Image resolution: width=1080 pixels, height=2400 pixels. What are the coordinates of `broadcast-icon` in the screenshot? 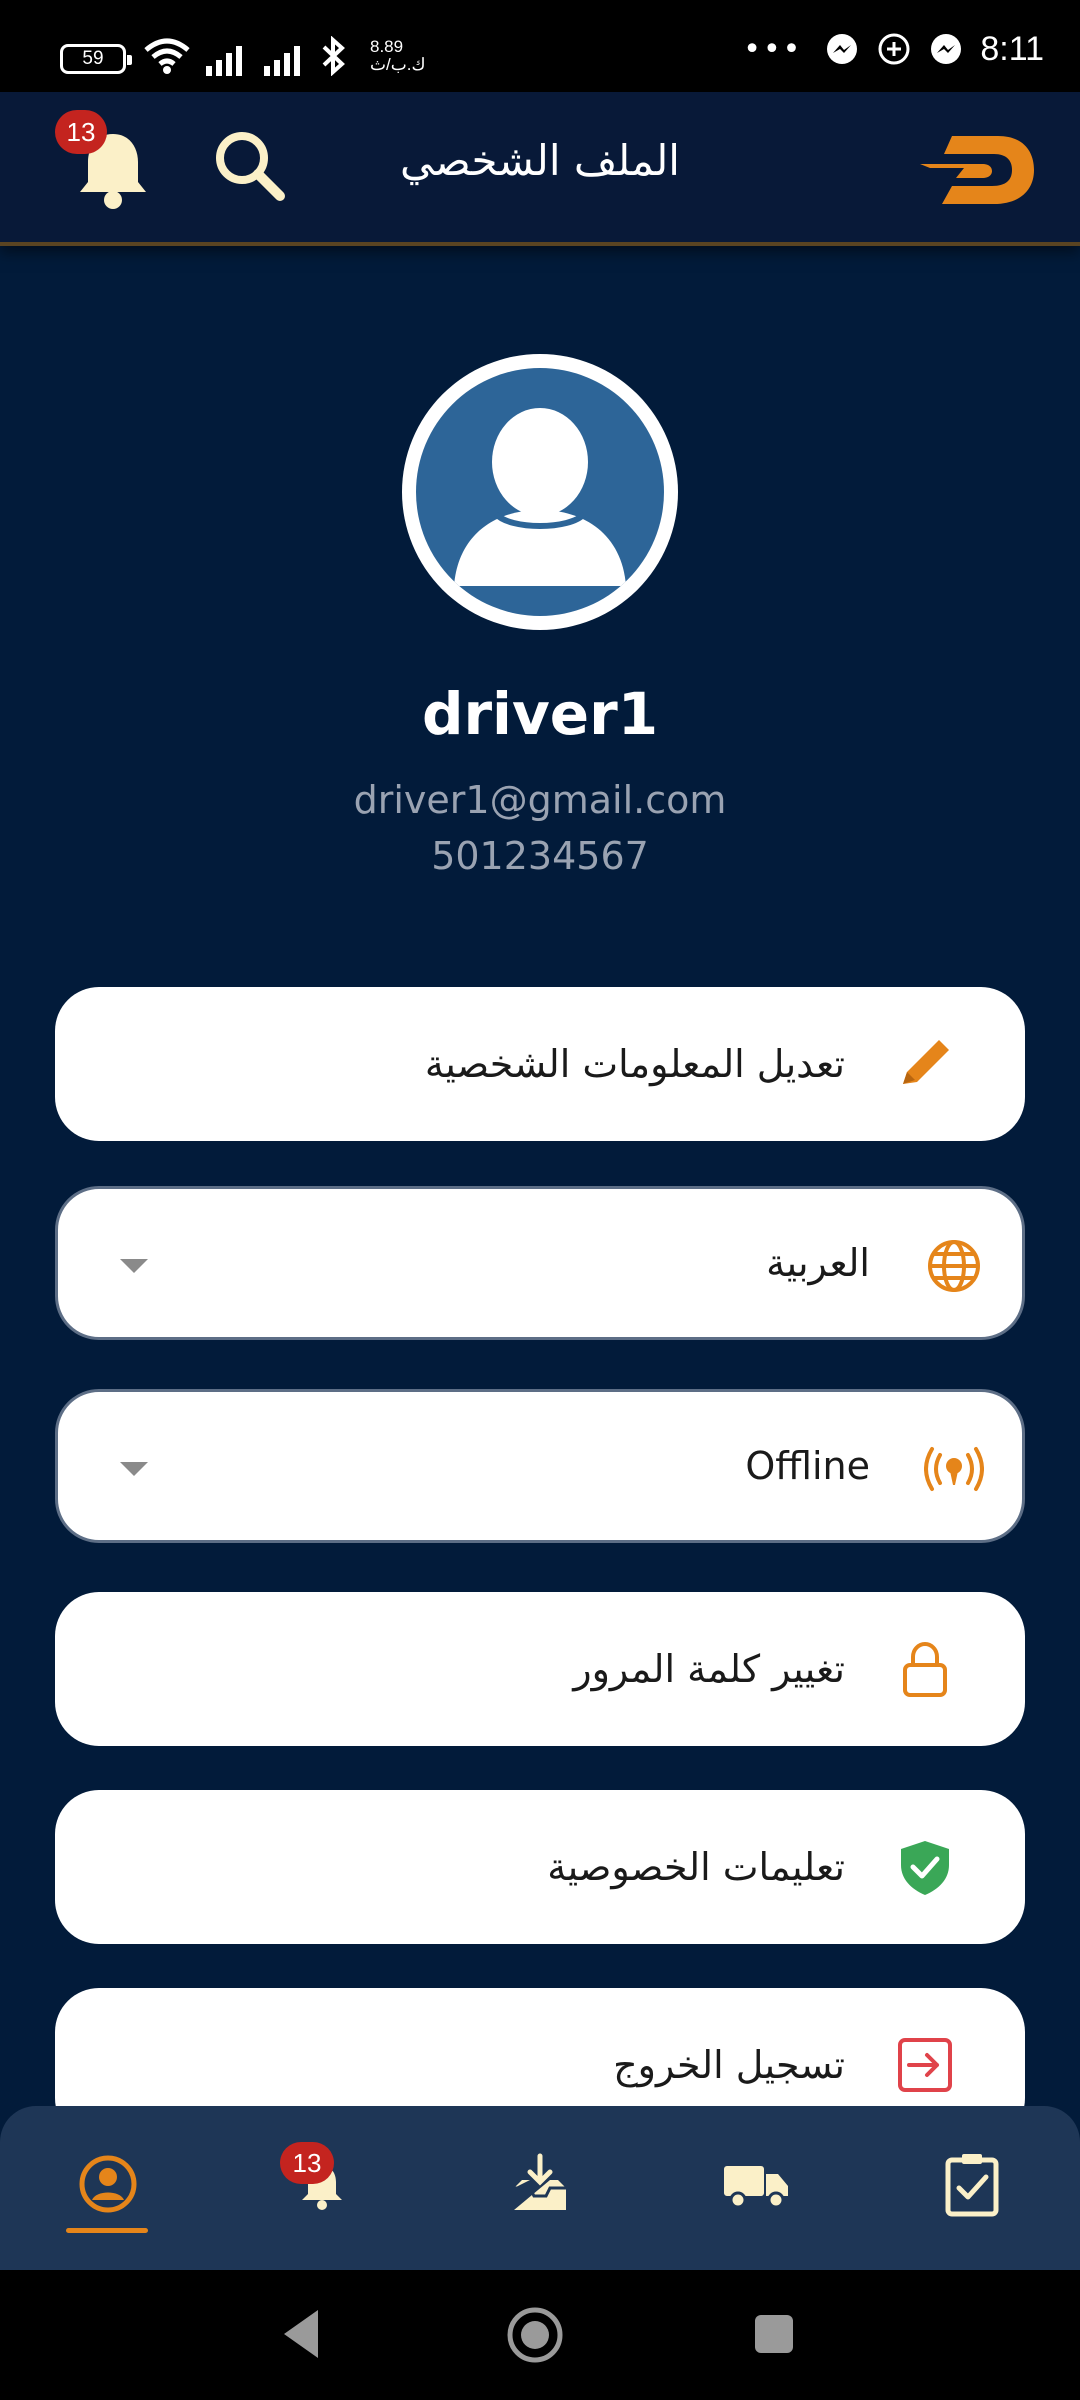 It's located at (954, 1469).